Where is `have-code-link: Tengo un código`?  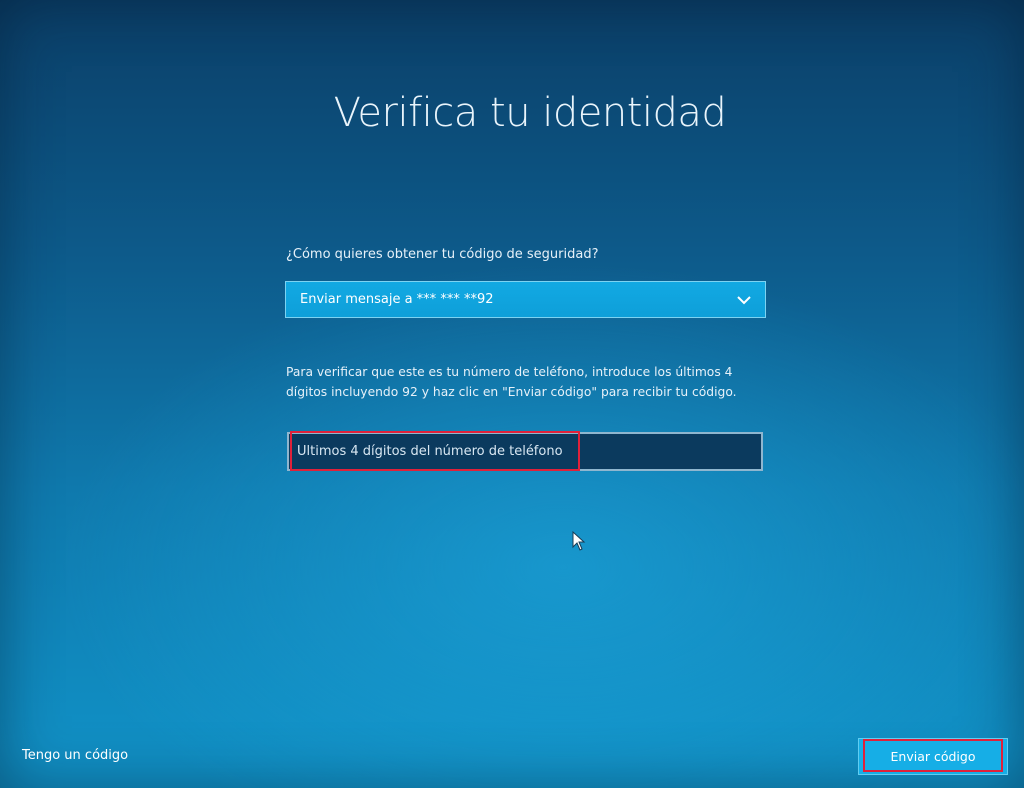
have-code-link: Tengo un código is located at coordinates (75, 755).